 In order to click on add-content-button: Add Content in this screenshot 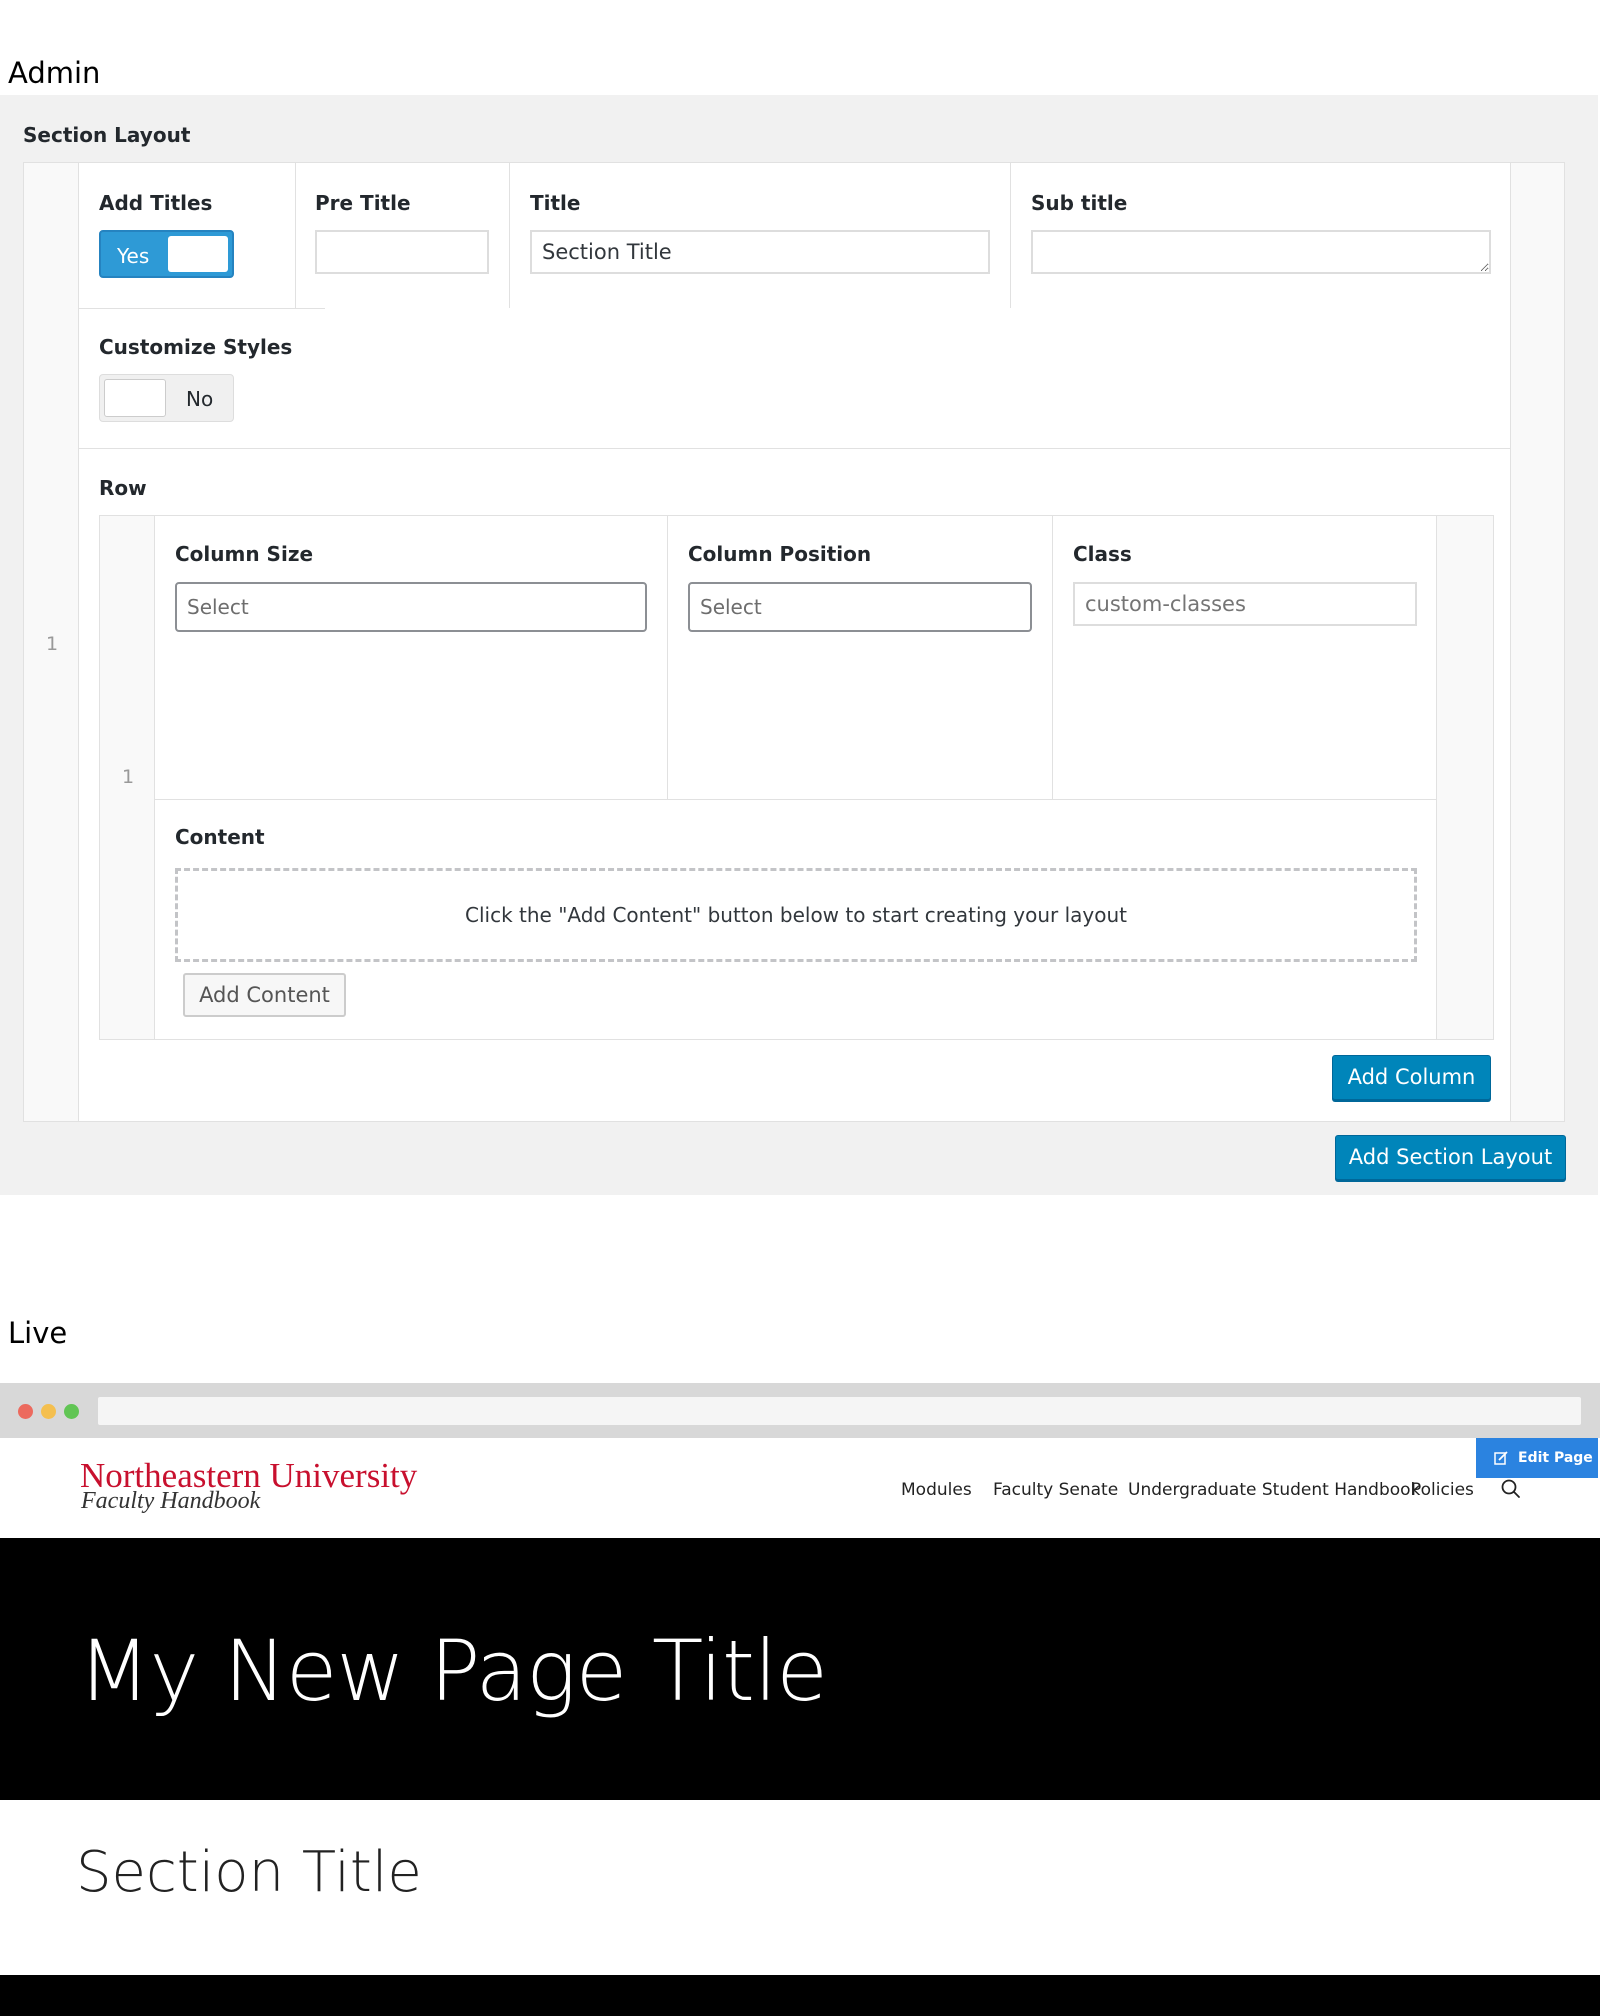, I will do `click(264, 995)`.